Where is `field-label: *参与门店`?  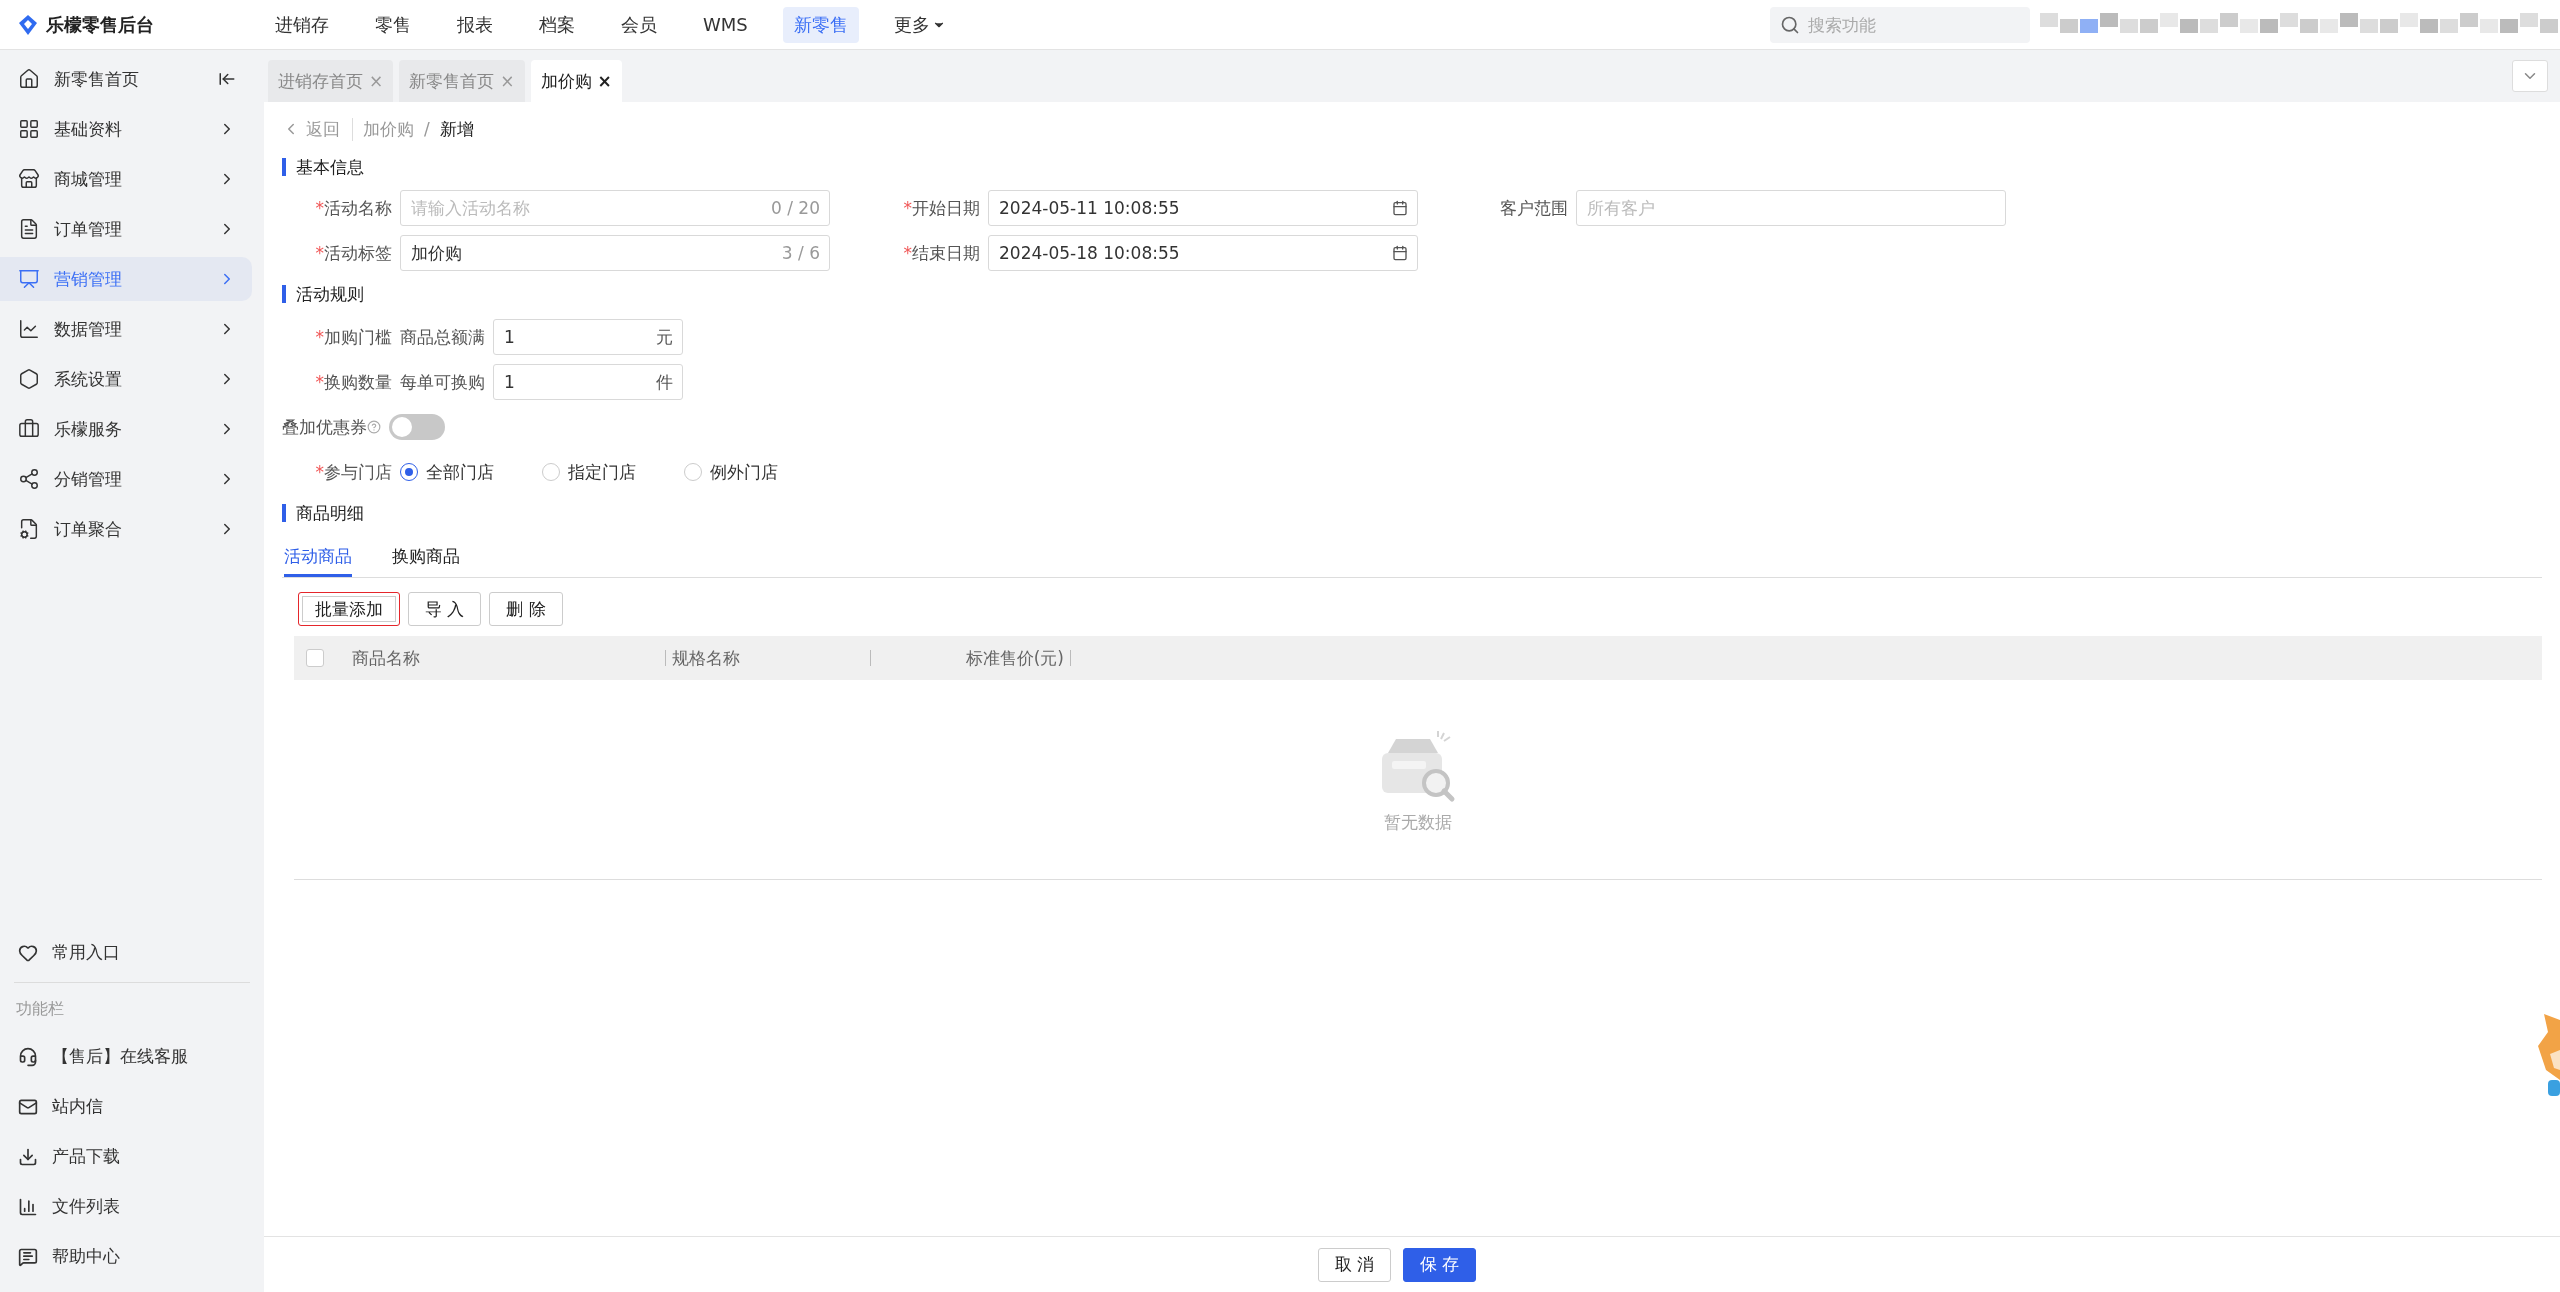
field-label: *参与门店 is located at coordinates (353, 472).